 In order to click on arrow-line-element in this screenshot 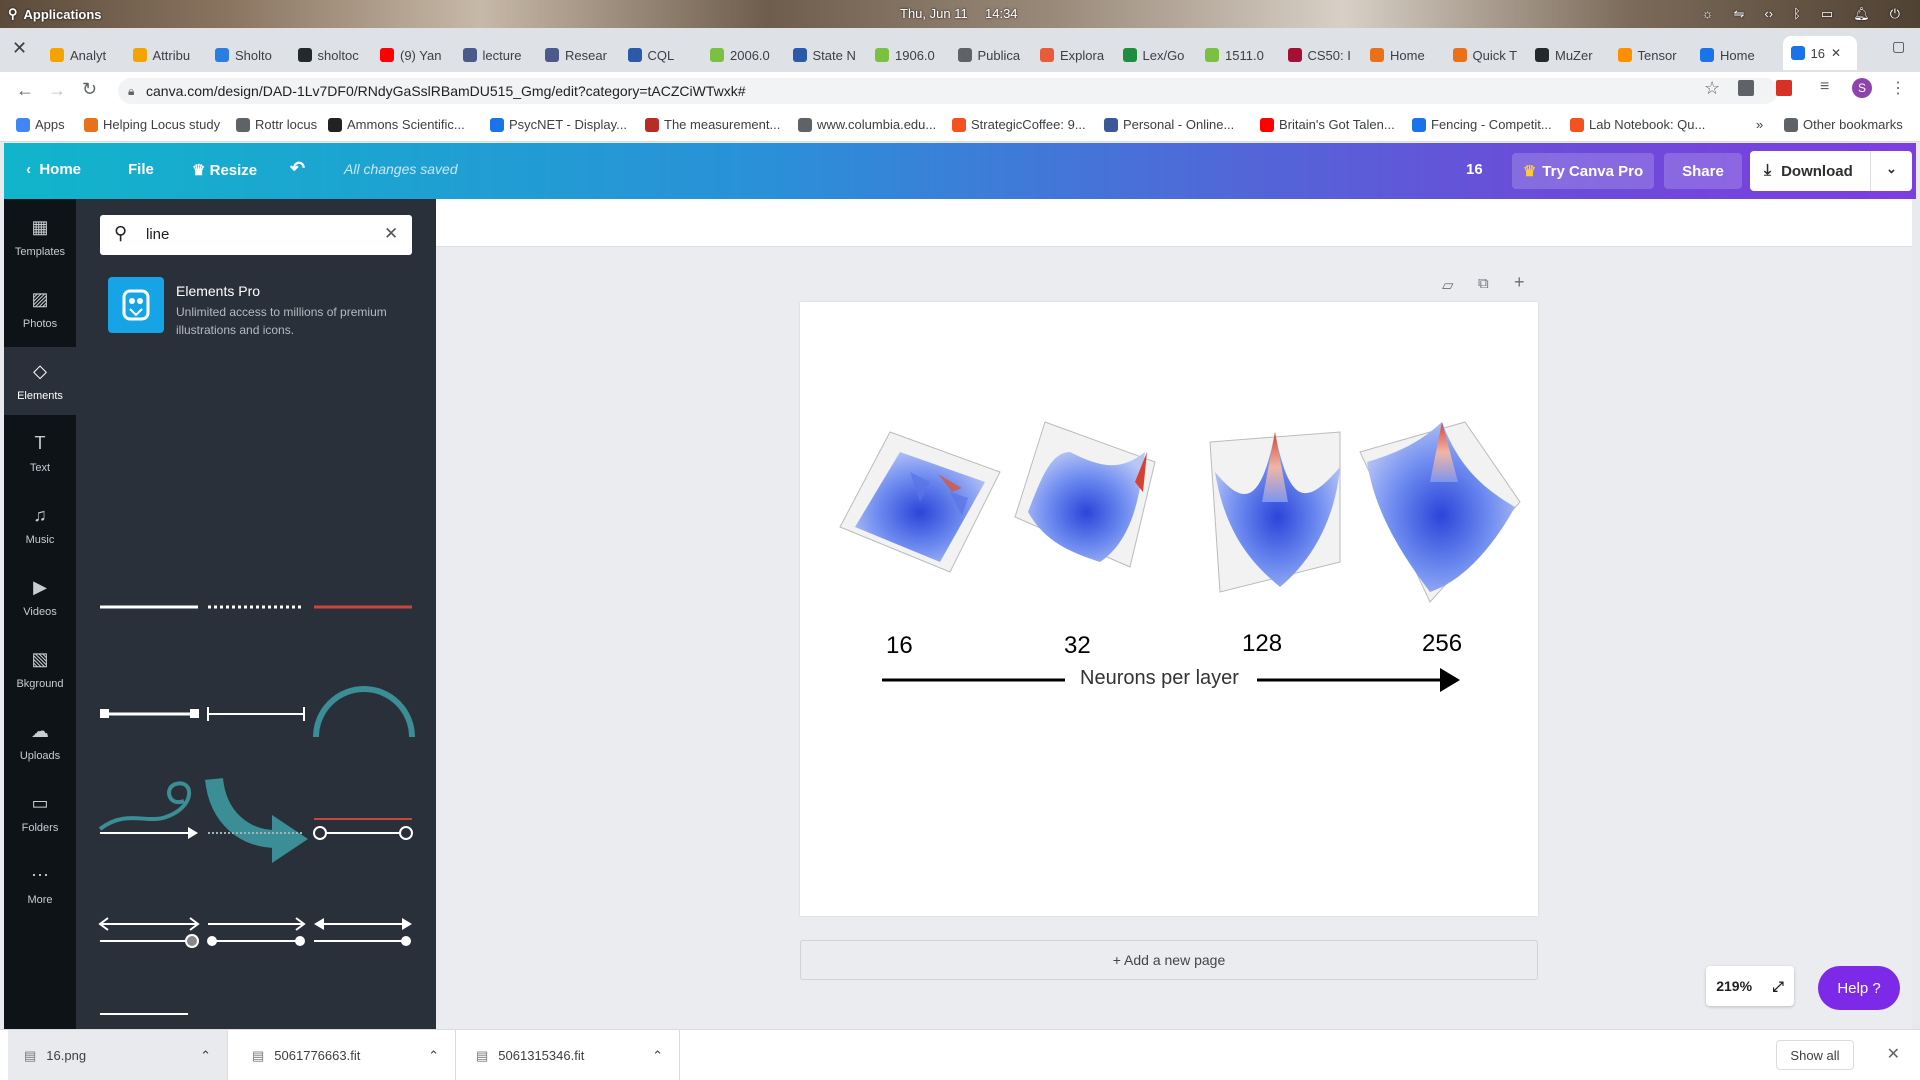, I will do `click(149, 833)`.